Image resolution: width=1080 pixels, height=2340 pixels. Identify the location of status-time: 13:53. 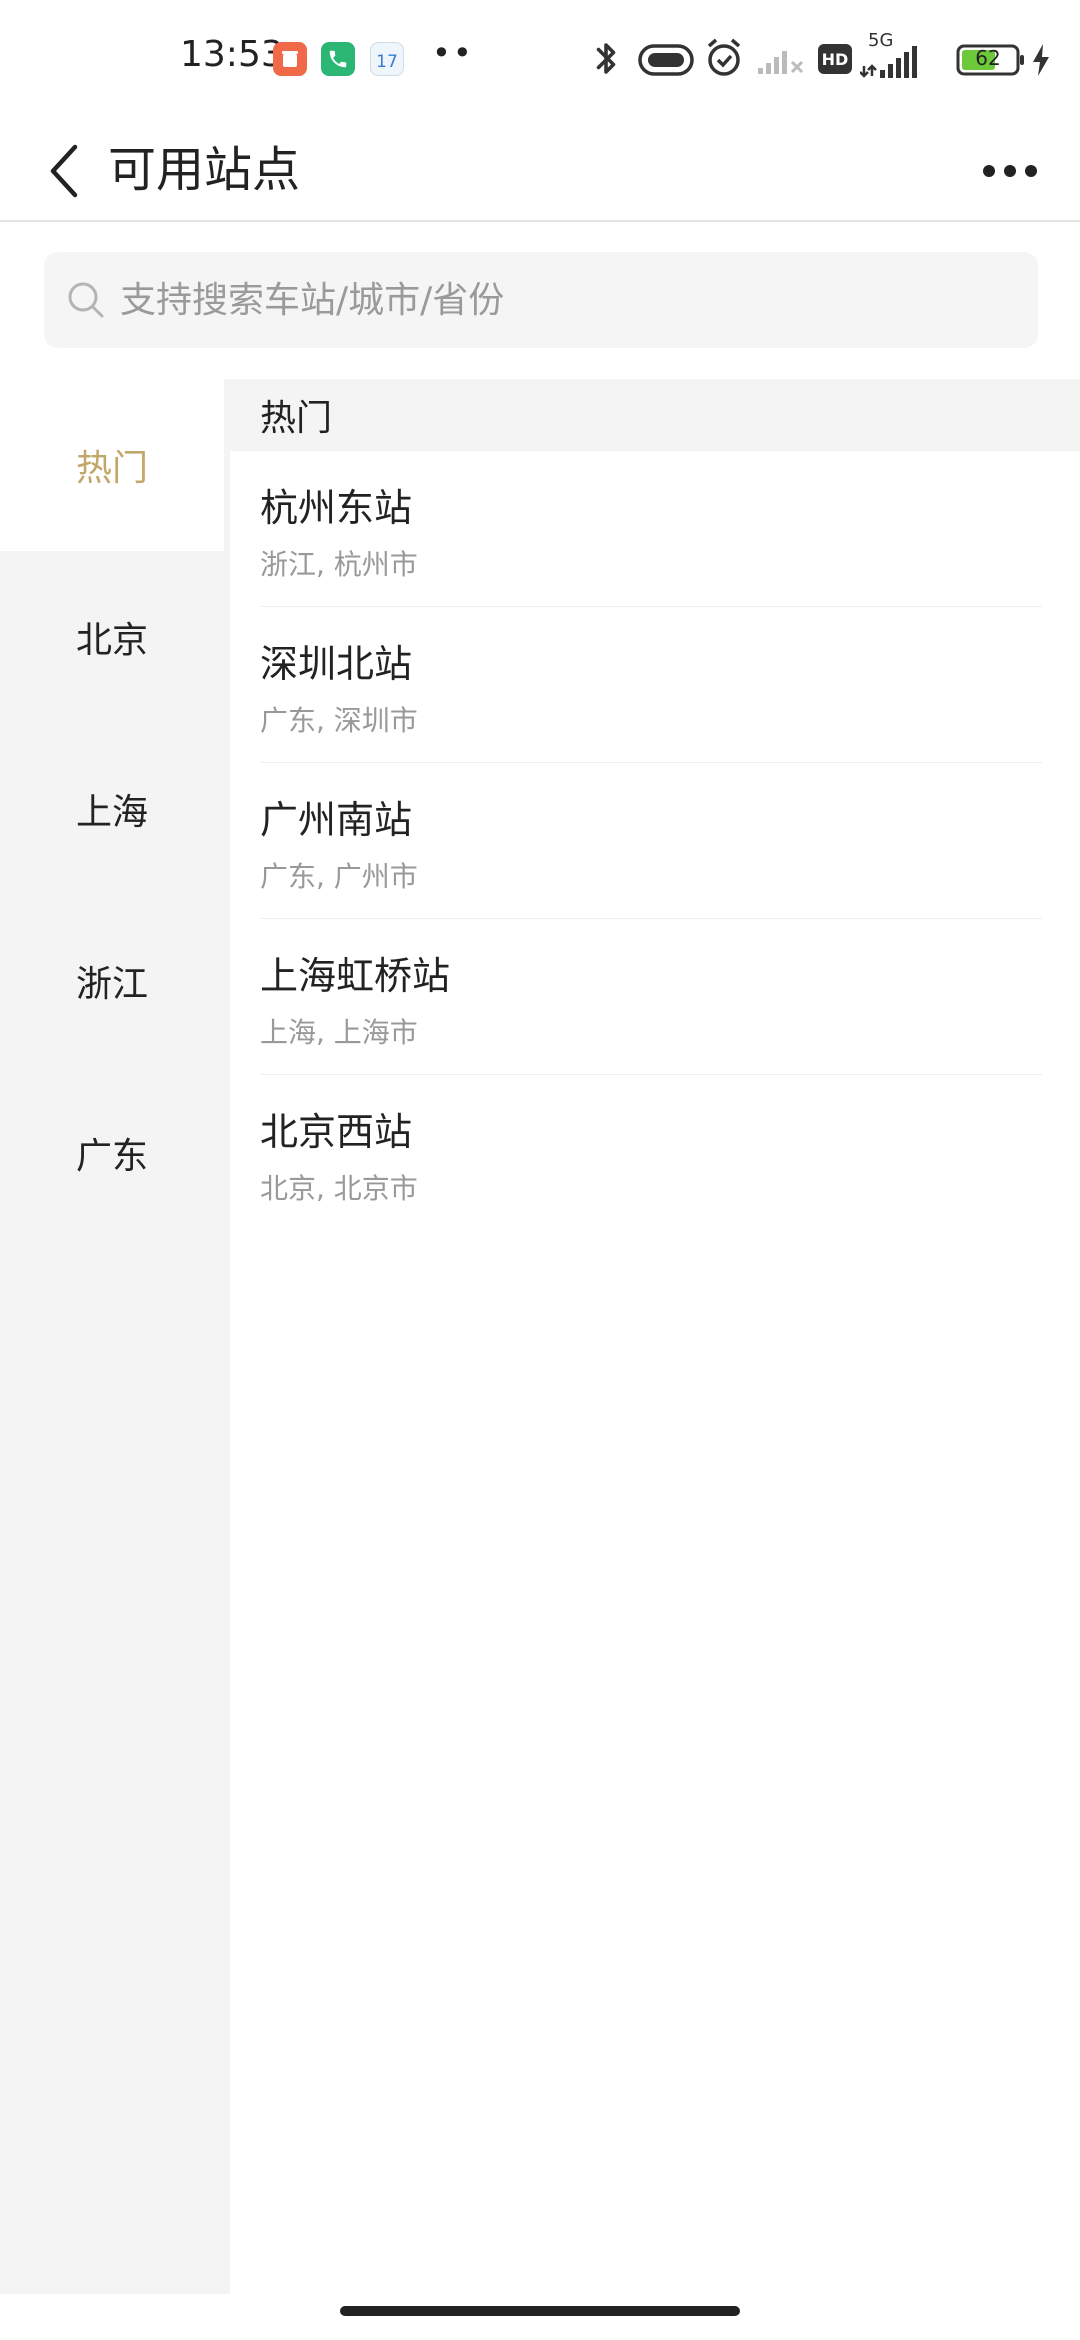
(232, 54).